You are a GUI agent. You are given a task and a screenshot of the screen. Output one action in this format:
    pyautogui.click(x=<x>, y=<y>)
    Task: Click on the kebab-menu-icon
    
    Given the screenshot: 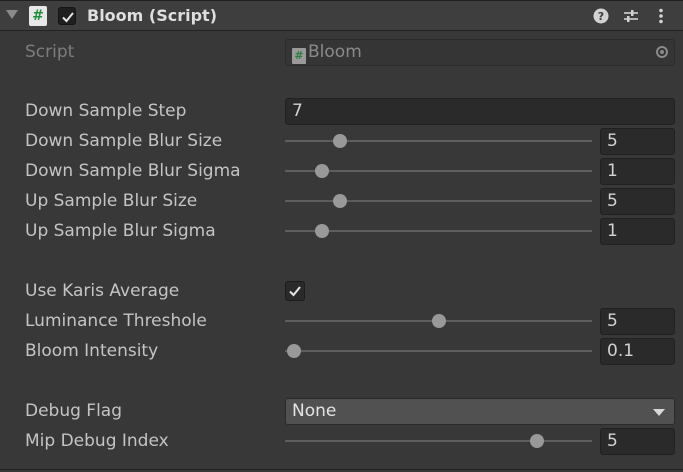 What is the action you would take?
    pyautogui.click(x=661, y=16)
    